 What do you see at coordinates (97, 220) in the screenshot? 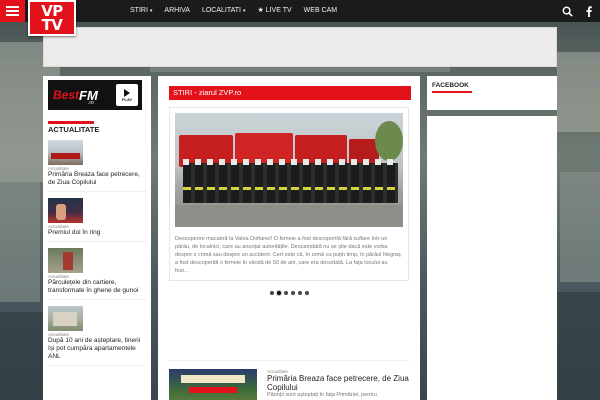
I see `list-item: Actualitate Premiul doi în ring` at bounding box center [97, 220].